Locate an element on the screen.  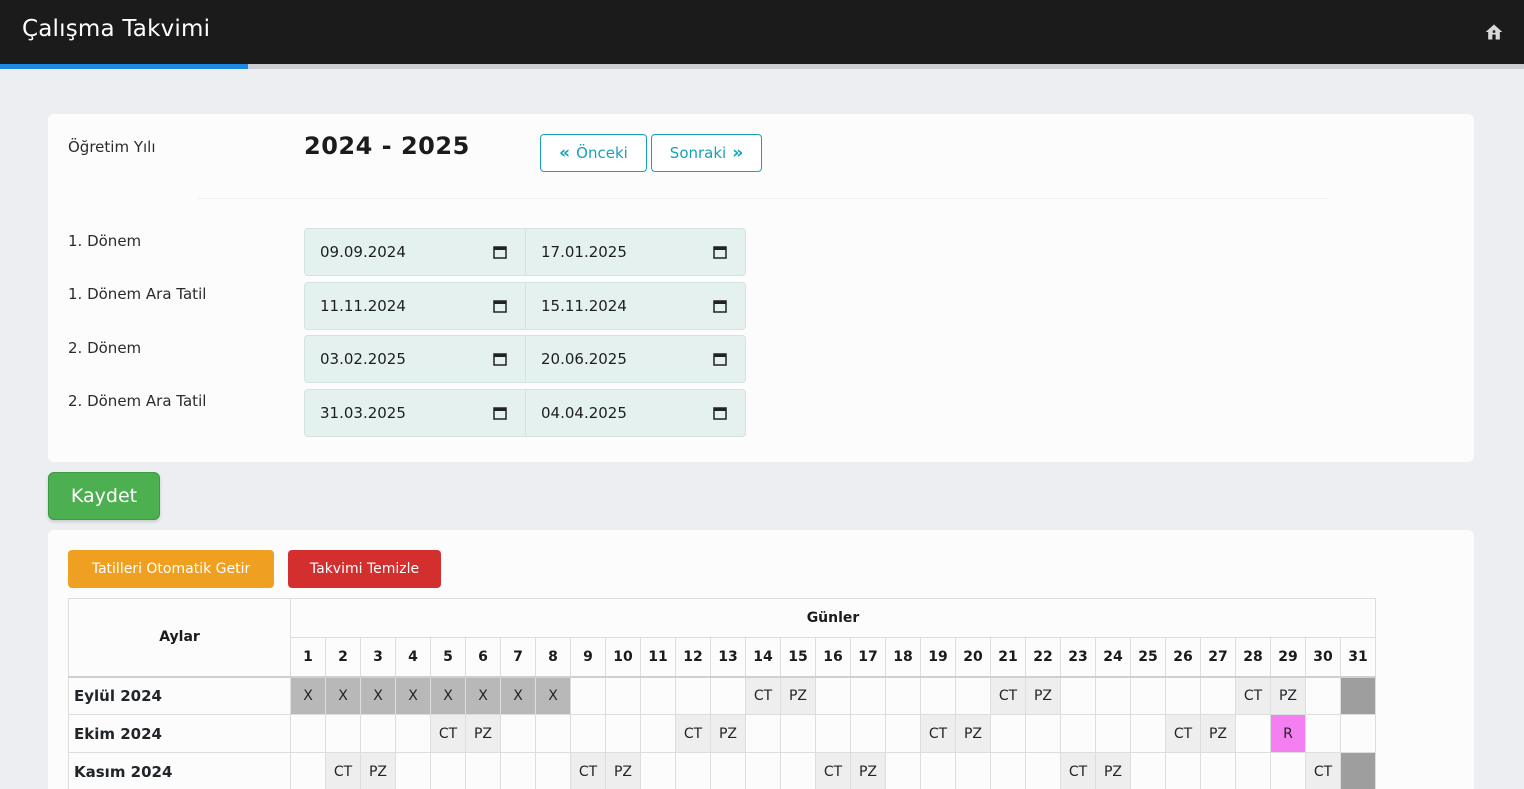
term2-break-end-date-input: 04.04.2025 is located at coordinates (635, 413).